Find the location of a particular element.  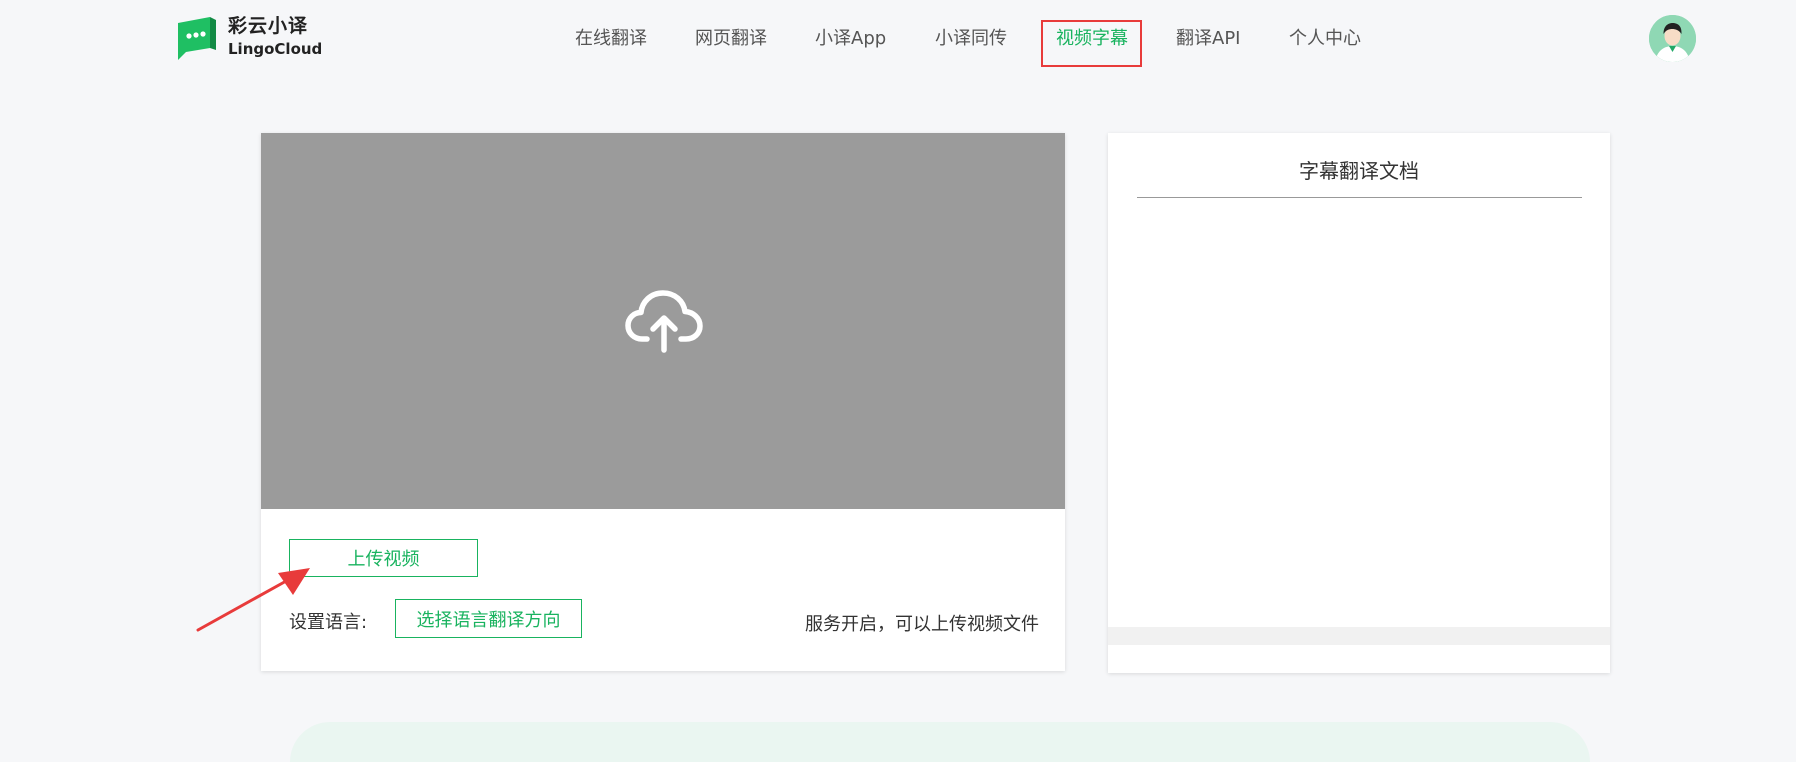

bottom-section-edge is located at coordinates (940, 742).